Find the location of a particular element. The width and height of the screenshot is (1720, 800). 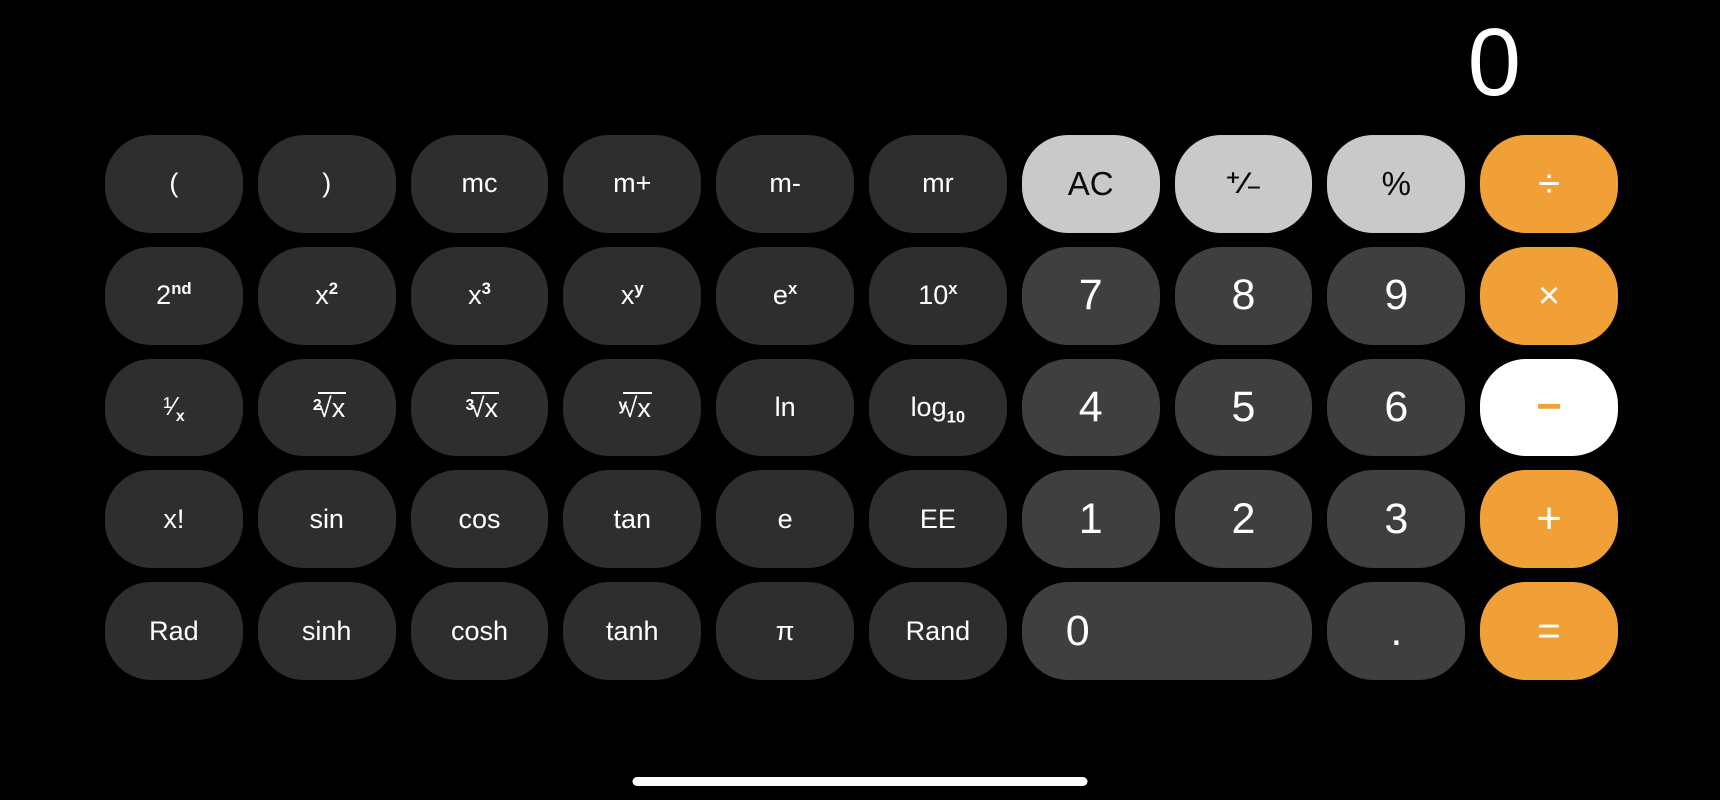

key-label: ⁺⁄₋ is located at coordinates (1243, 184).